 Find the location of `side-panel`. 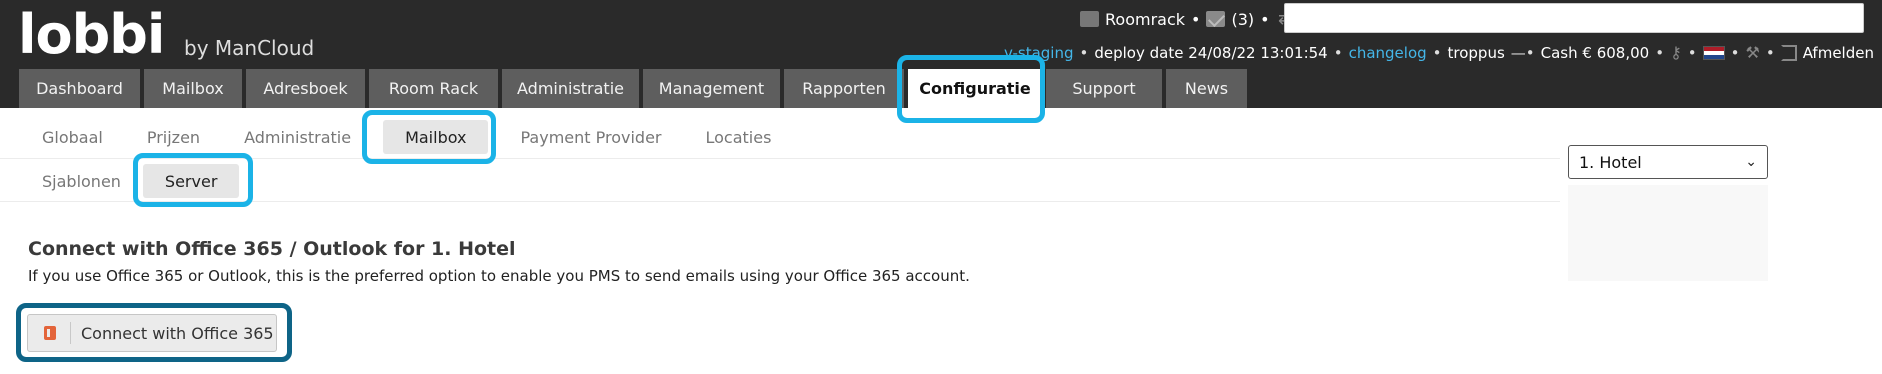

side-panel is located at coordinates (1668, 233).